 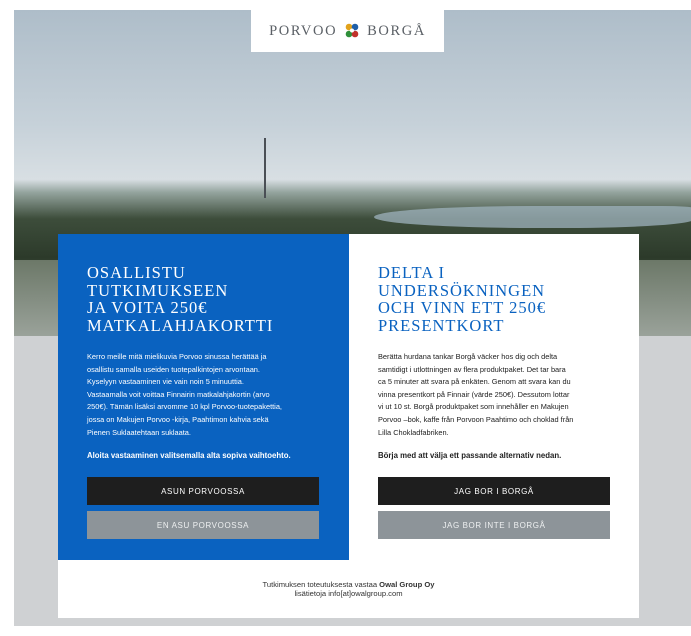 I want to click on porvoo-flower-logo-icon, so click(x=352, y=30).